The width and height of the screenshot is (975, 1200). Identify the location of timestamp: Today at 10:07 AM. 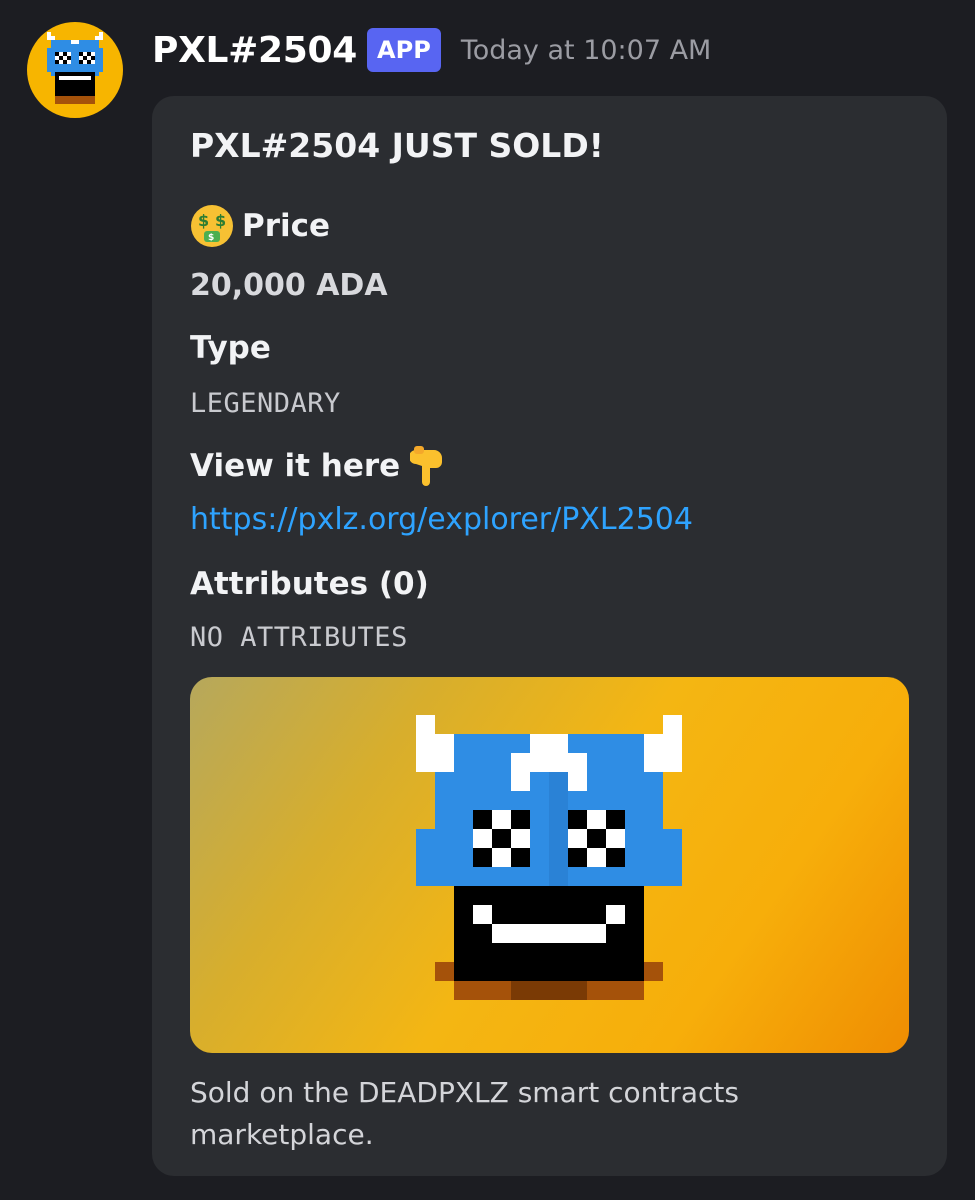
(586, 50).